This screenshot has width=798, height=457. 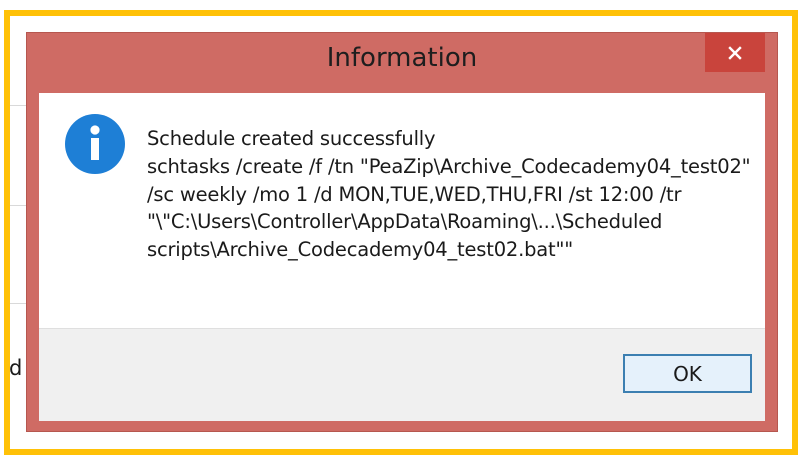 What do you see at coordinates (687, 373) in the screenshot?
I see `ok-button: OK` at bounding box center [687, 373].